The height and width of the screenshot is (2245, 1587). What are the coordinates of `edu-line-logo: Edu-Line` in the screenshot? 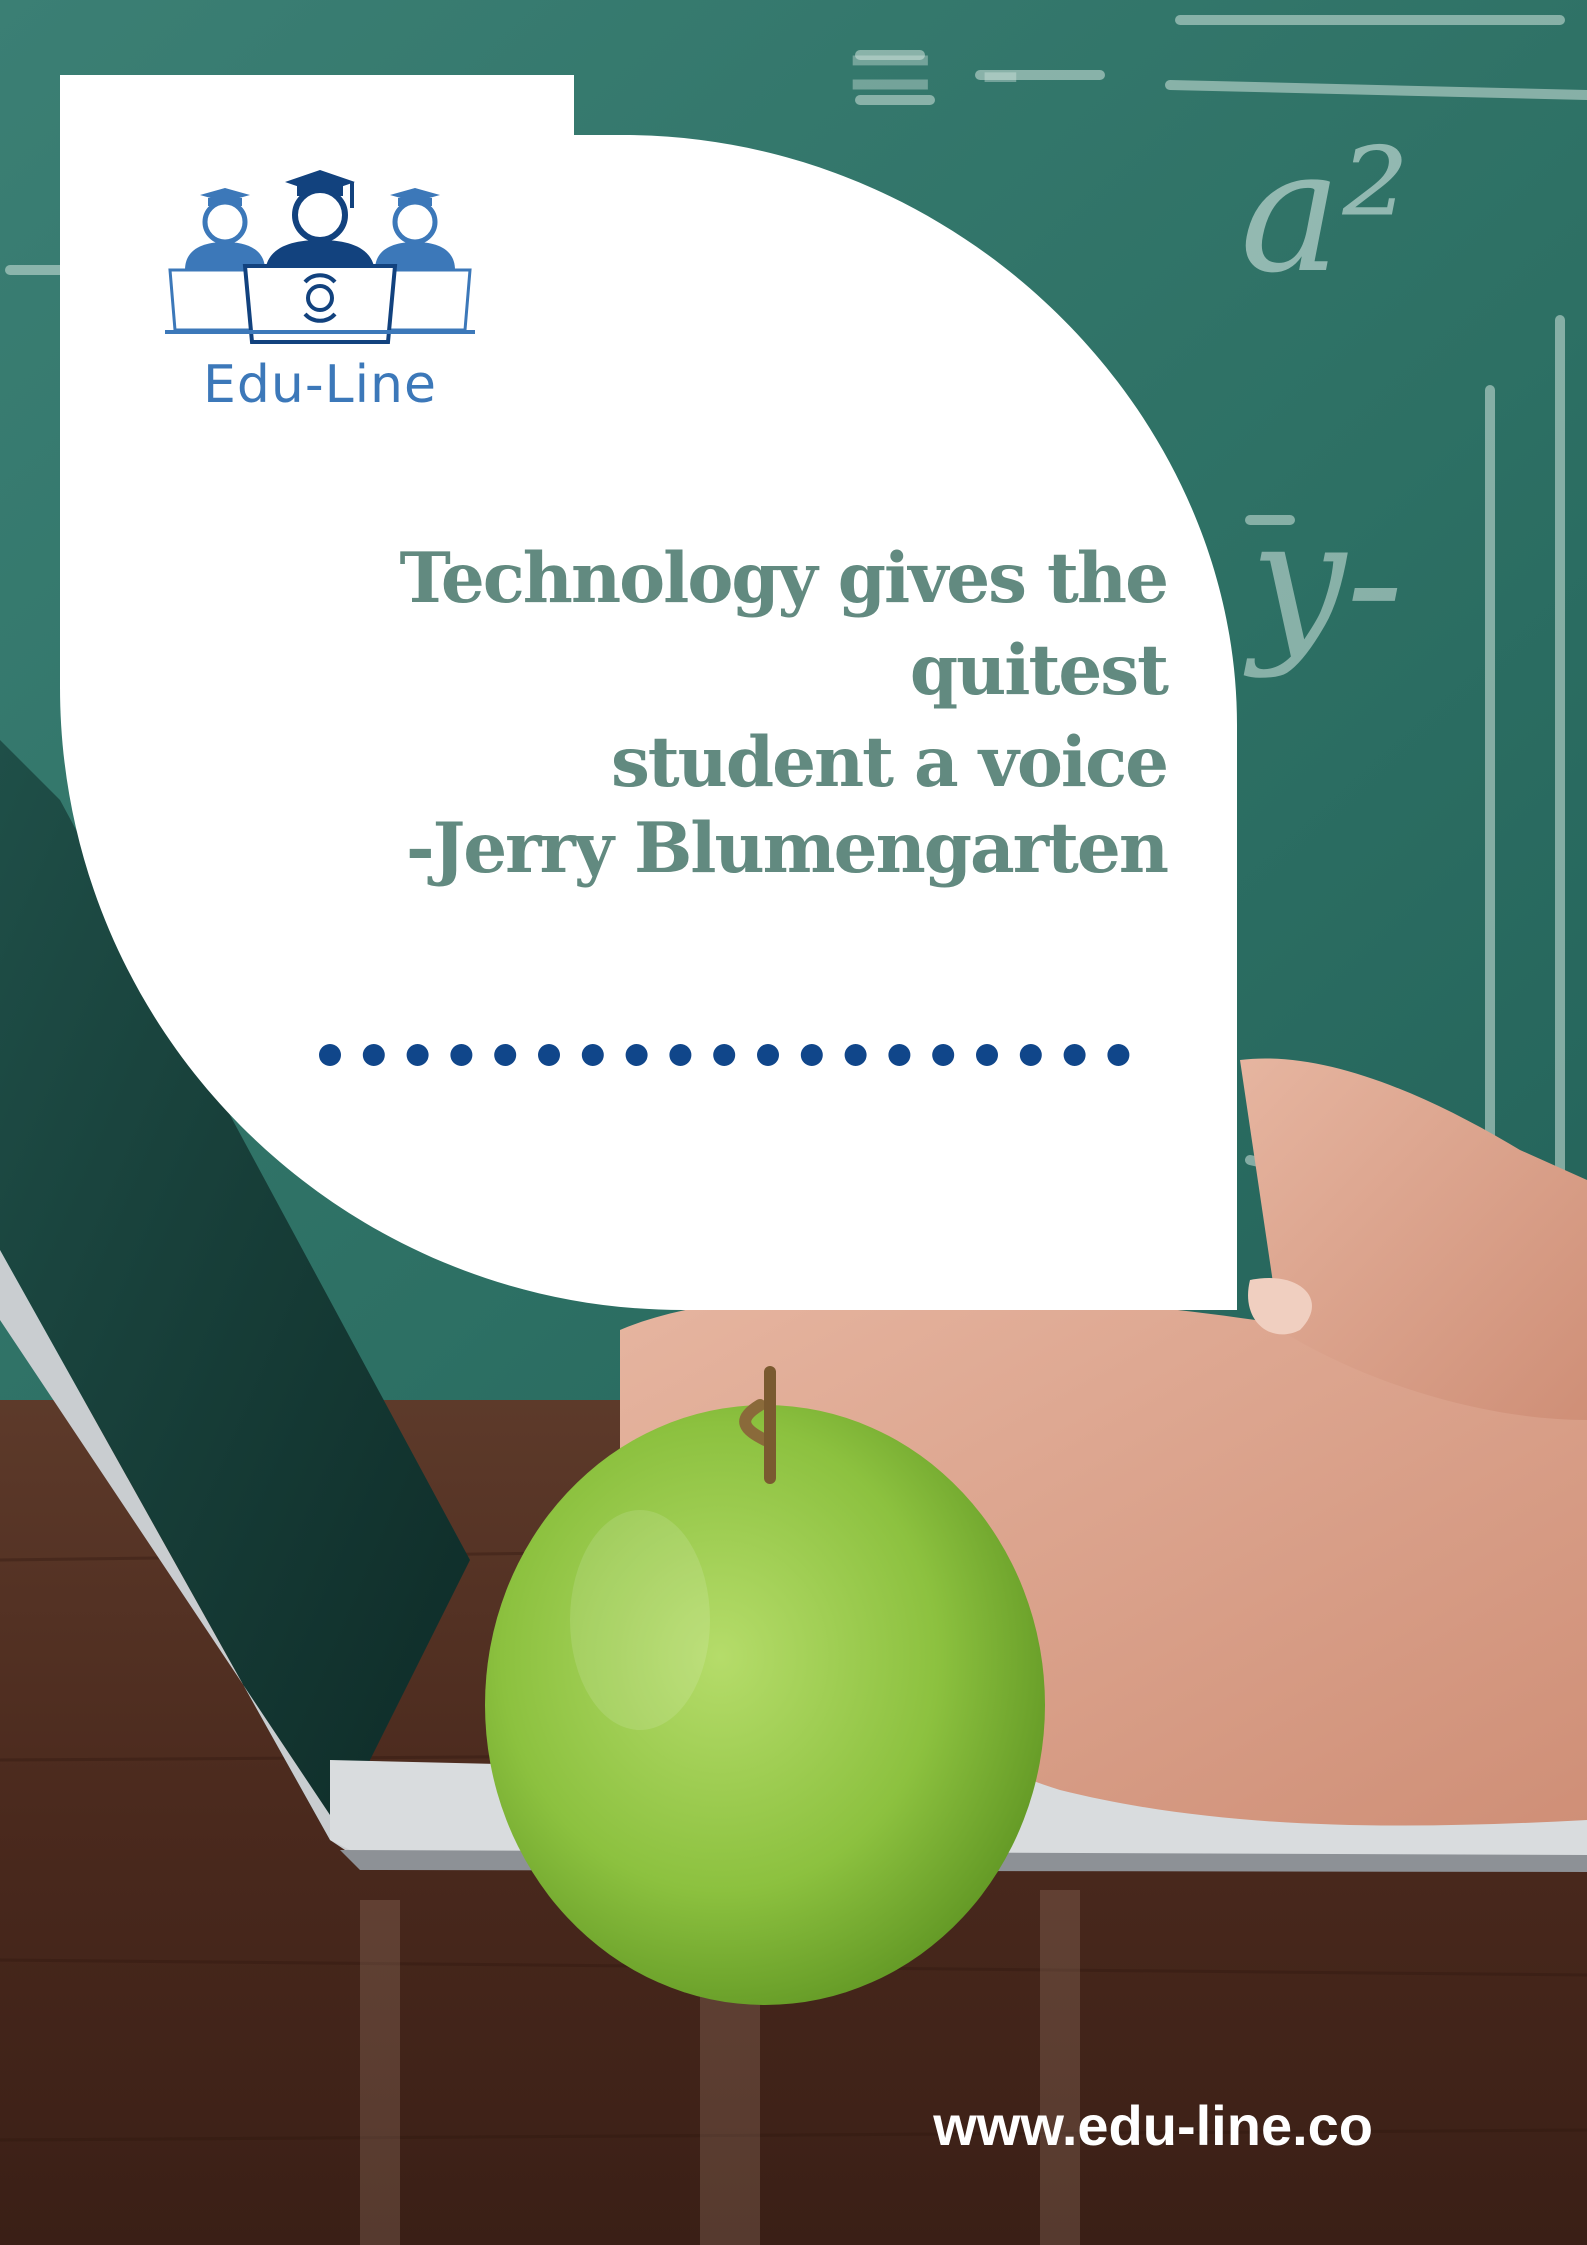 It's located at (320, 295).